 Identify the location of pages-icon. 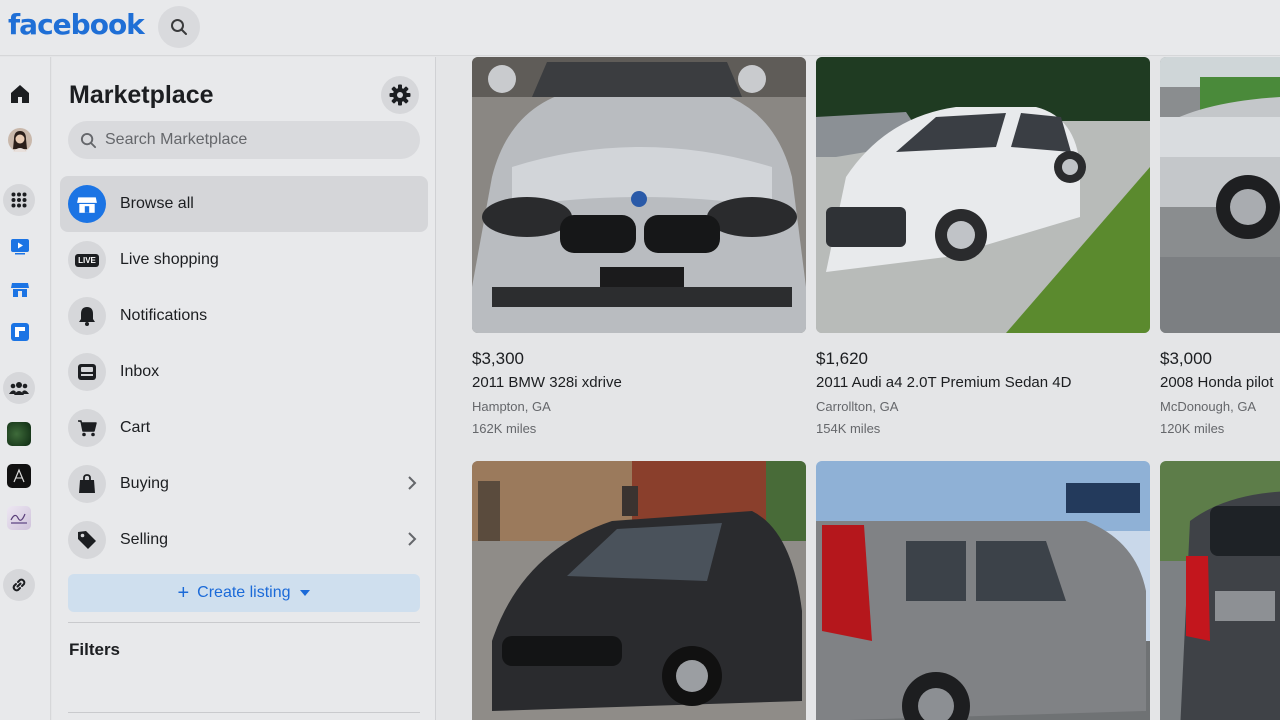
(20, 332).